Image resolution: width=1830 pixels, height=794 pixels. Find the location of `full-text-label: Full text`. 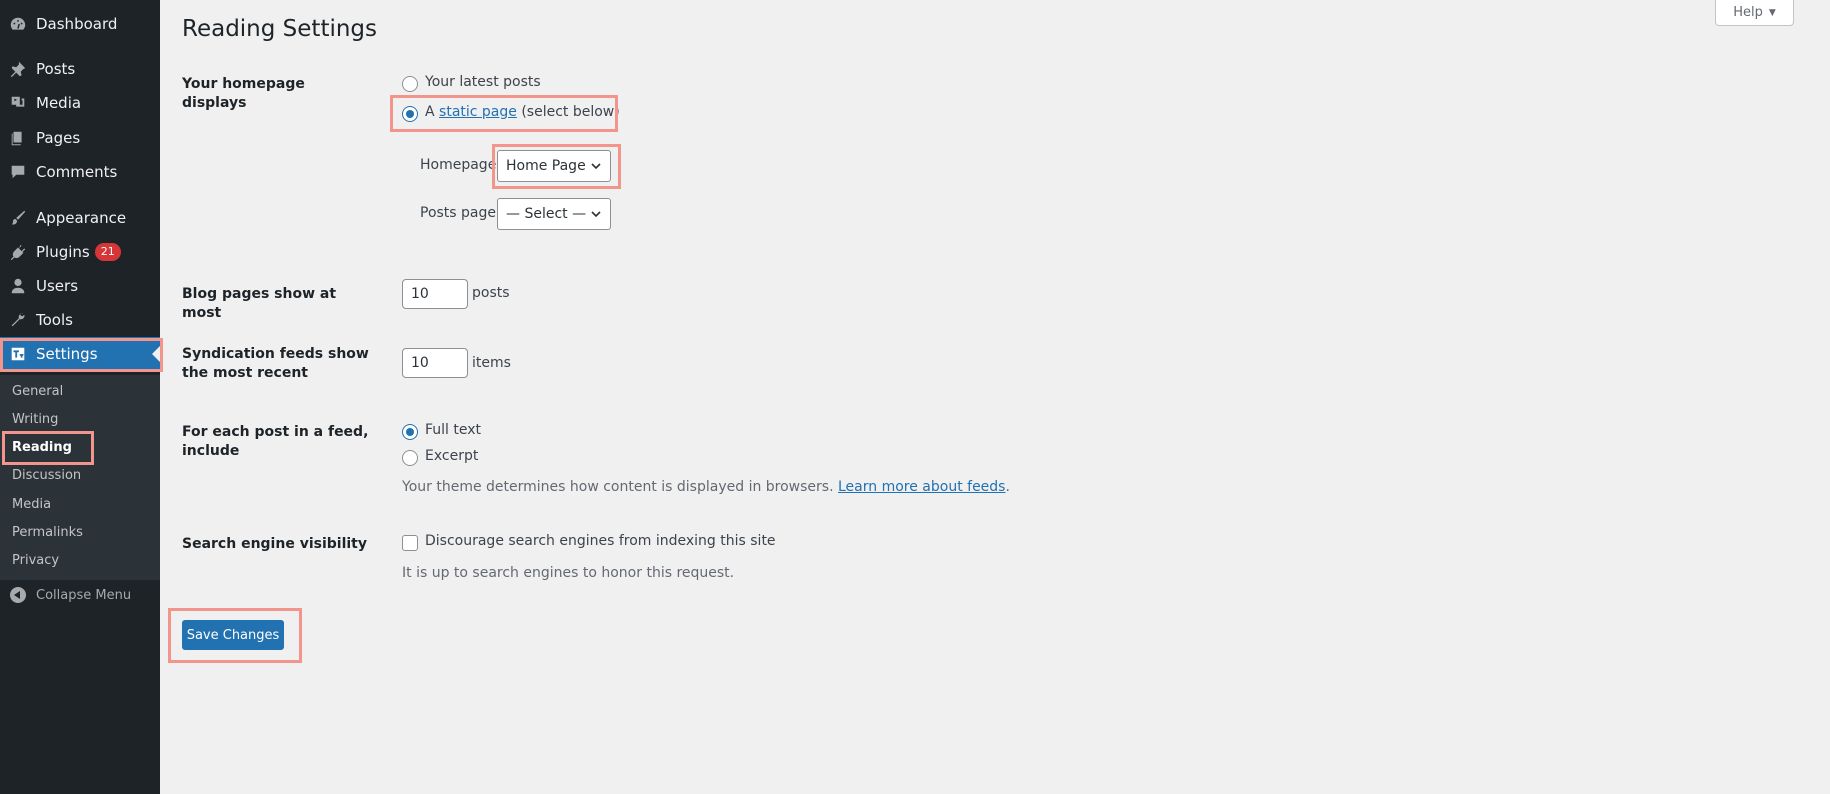

full-text-label: Full text is located at coordinates (453, 430).